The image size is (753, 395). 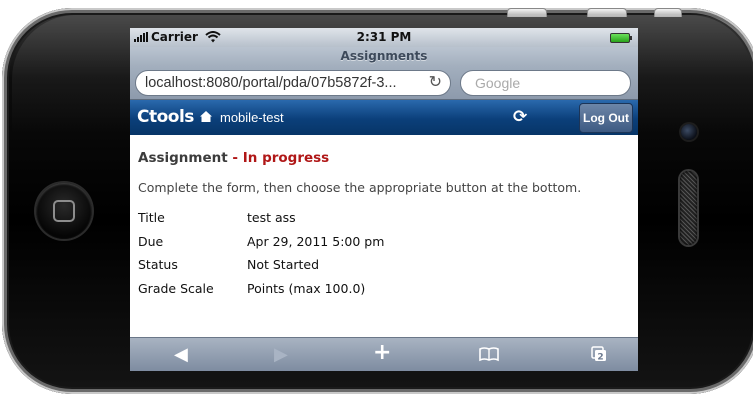 What do you see at coordinates (545, 83) in the screenshot?
I see `search-field: Google` at bounding box center [545, 83].